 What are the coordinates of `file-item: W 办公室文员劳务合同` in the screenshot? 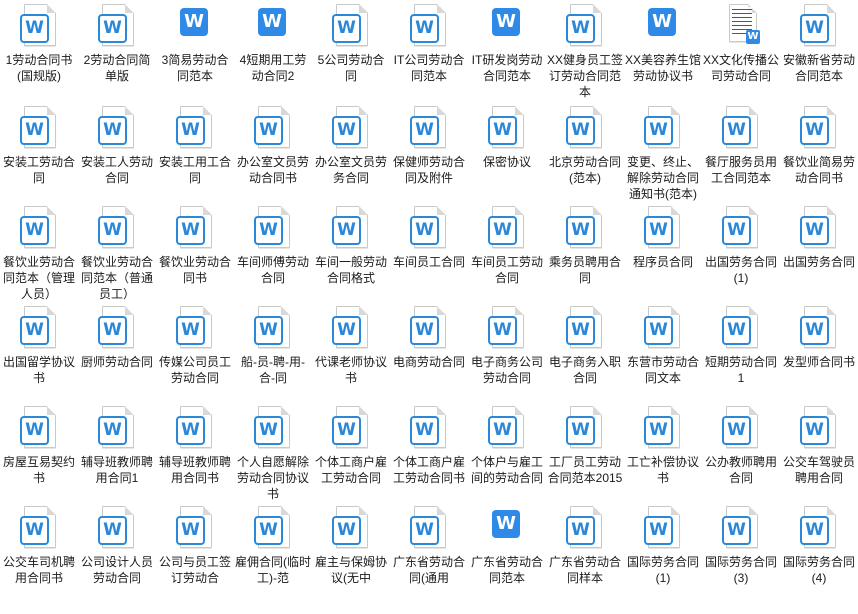 It's located at (351, 150).